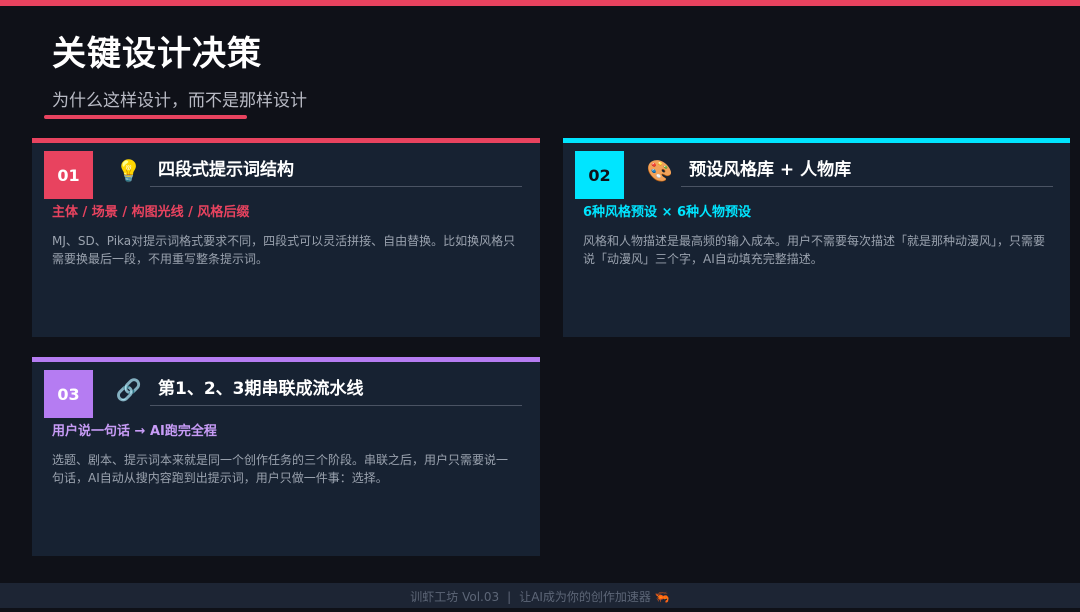  What do you see at coordinates (226, 170) in the screenshot?
I see `card-title: 四段式提示词结构` at bounding box center [226, 170].